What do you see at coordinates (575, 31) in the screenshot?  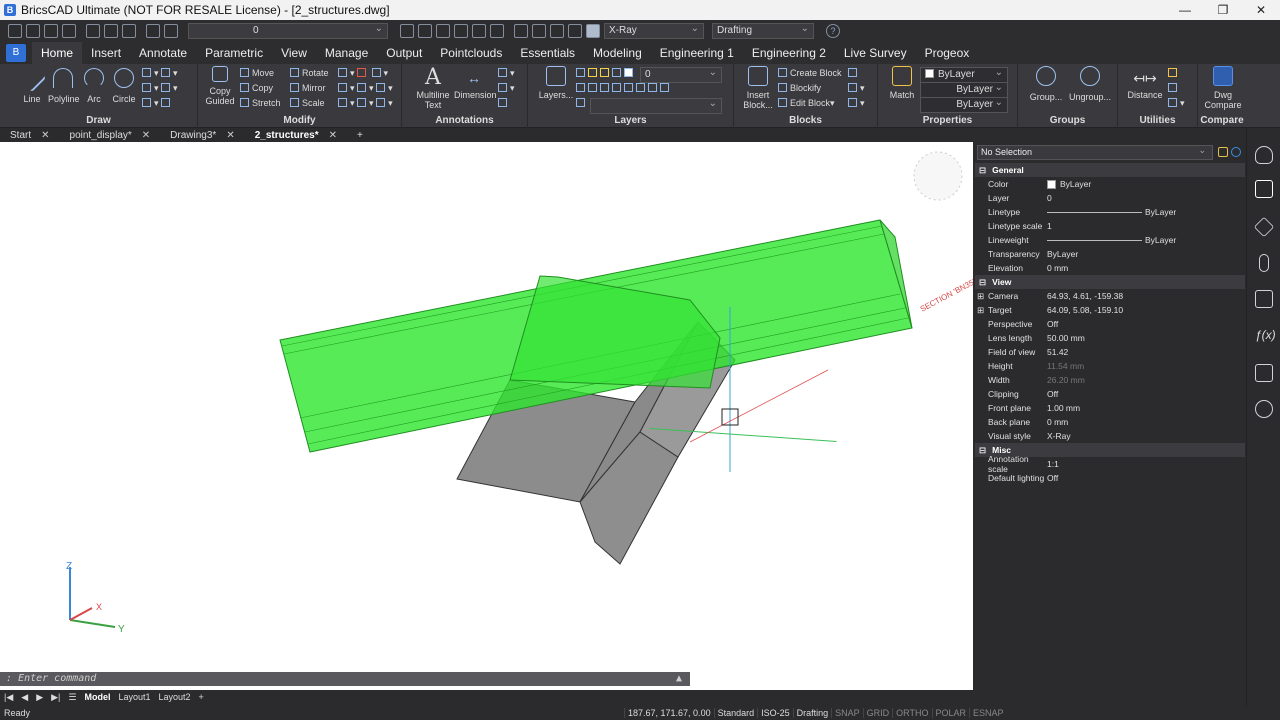 I see `settings-icon` at bounding box center [575, 31].